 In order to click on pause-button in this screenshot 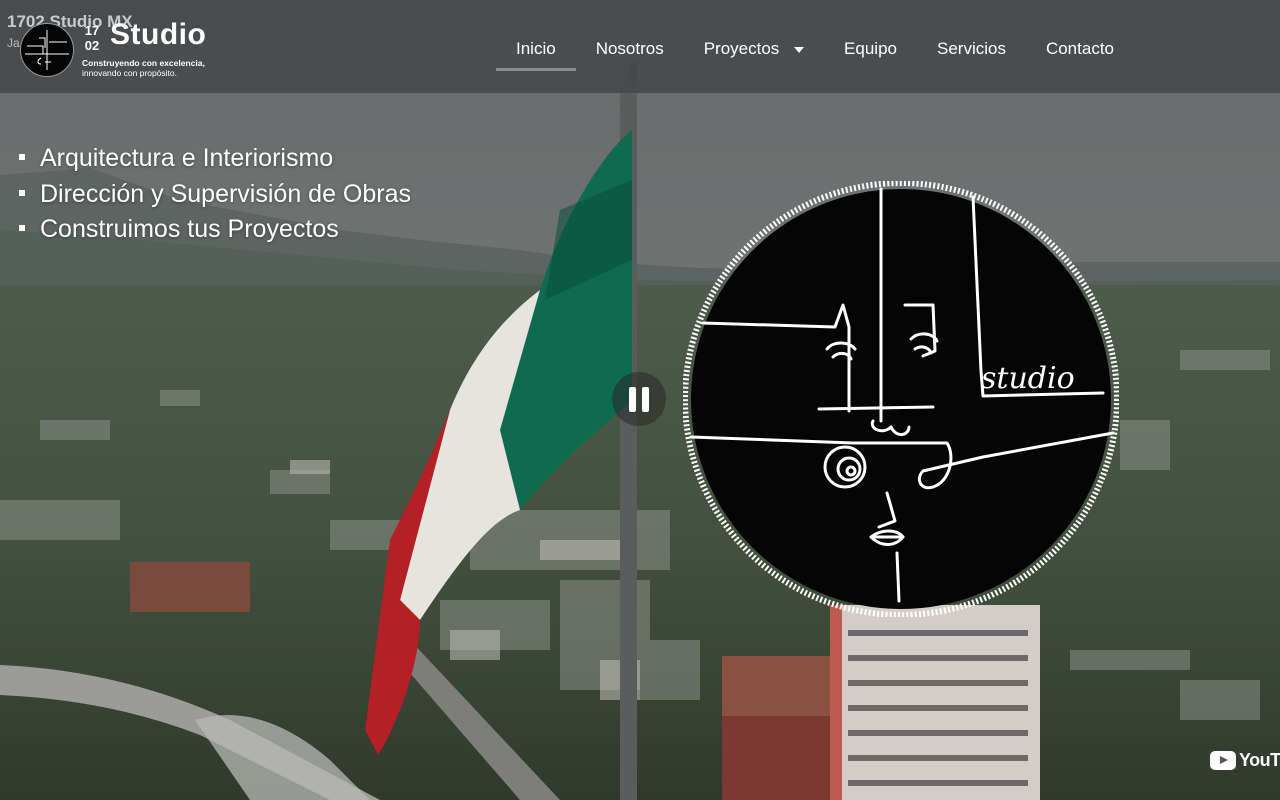, I will do `click(639, 399)`.